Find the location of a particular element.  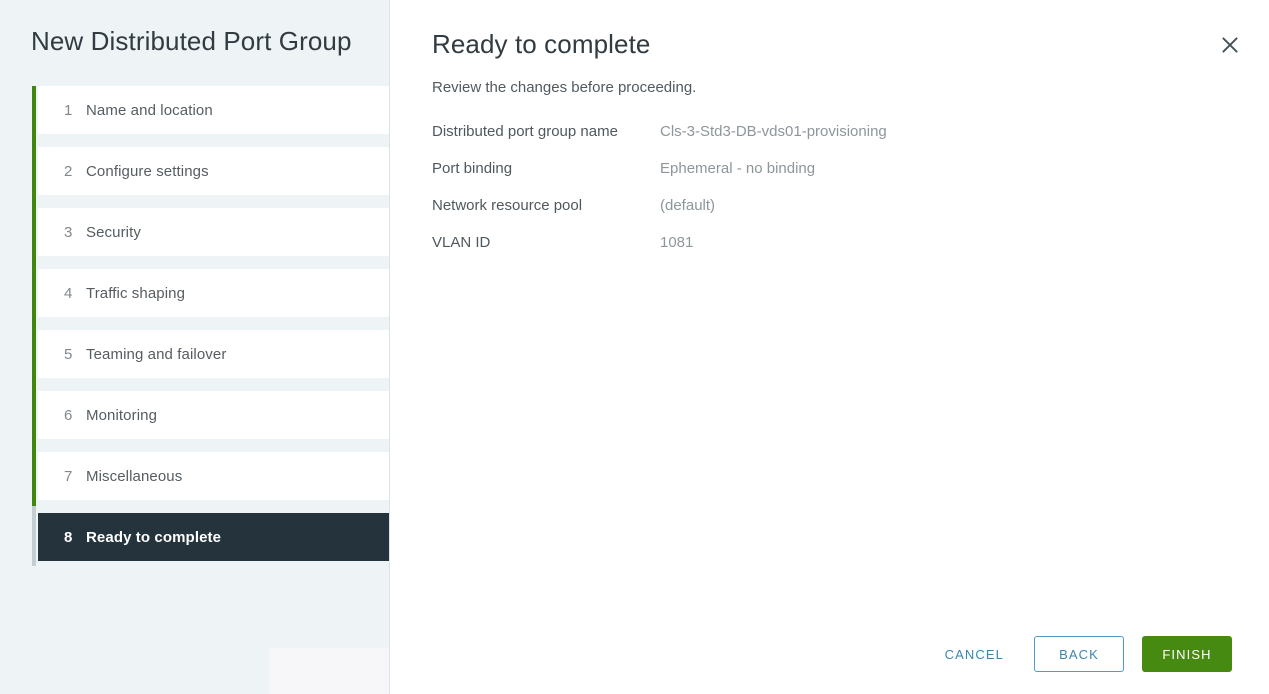

summary-row-network-resource-pool: Network resource pool (default) is located at coordinates (822, 205).